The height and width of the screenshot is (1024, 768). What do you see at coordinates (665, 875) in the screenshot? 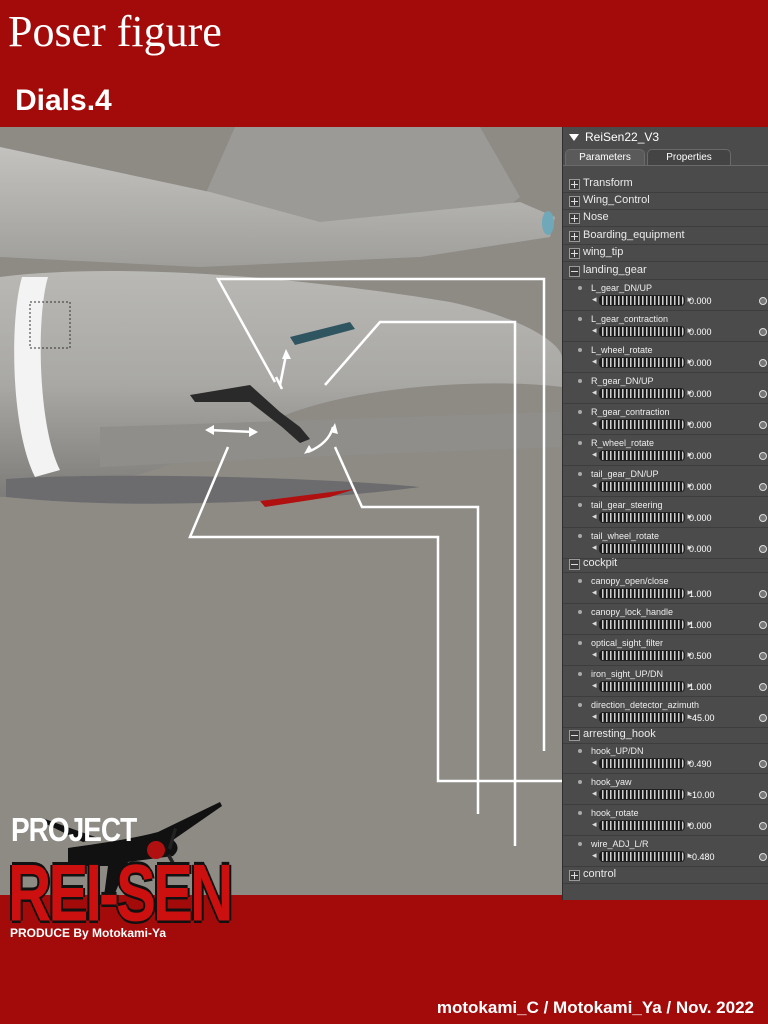
I see `group-control: control` at bounding box center [665, 875].